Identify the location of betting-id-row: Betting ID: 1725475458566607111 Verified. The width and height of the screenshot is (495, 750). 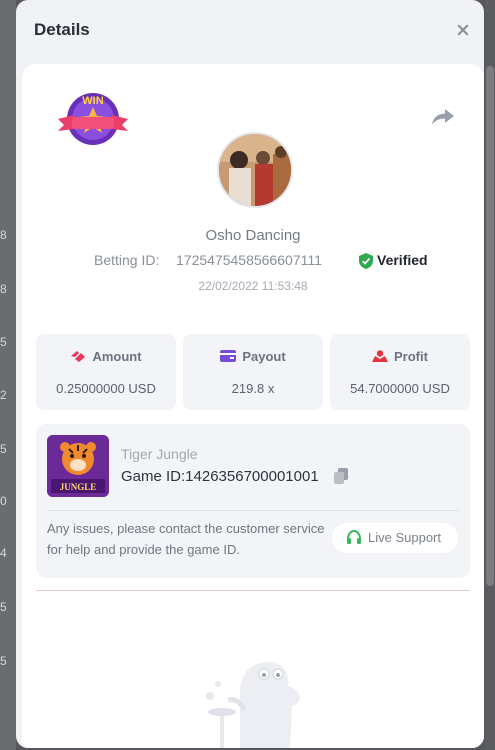
(264, 262).